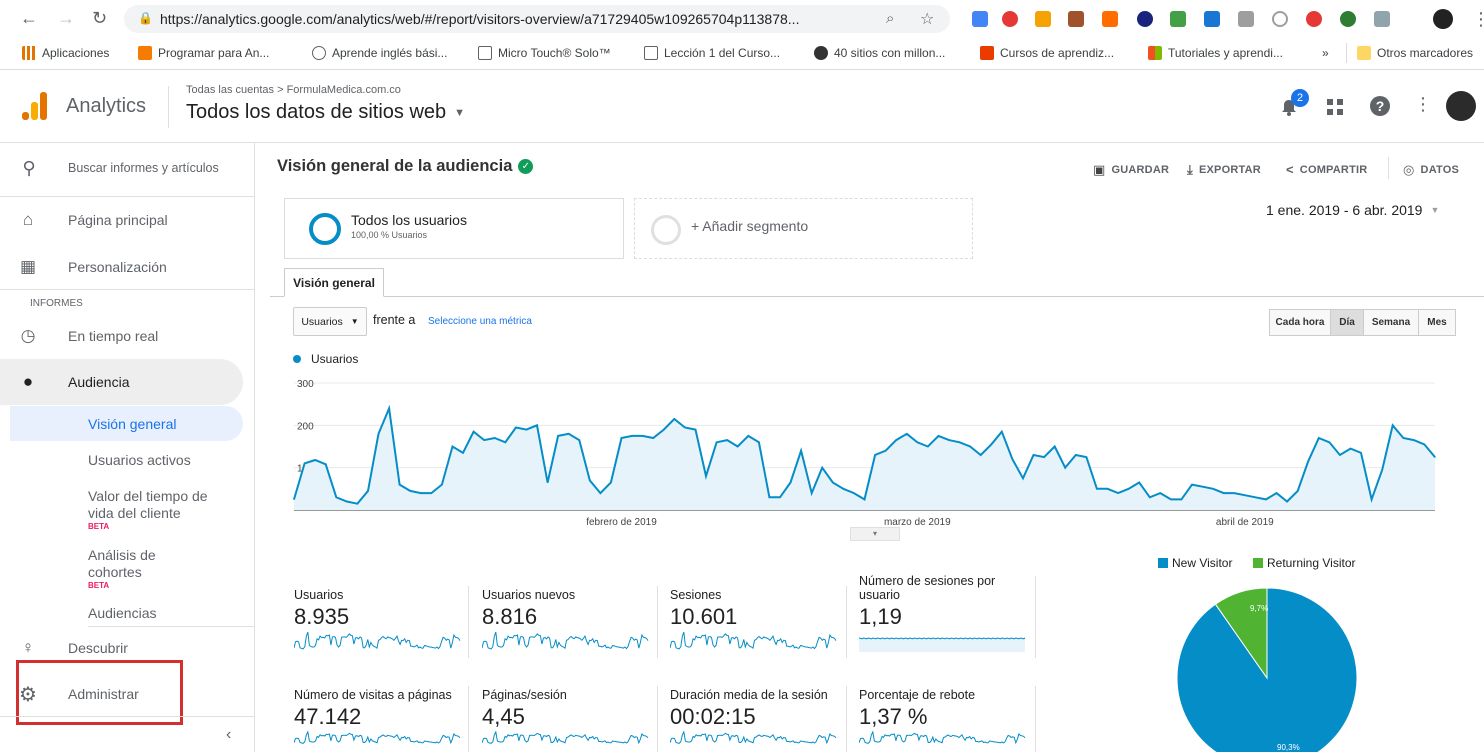 The width and height of the screenshot is (1484, 752). What do you see at coordinates (753, 622) in the screenshot?
I see `metric-tile: Sesiones 10.601` at bounding box center [753, 622].